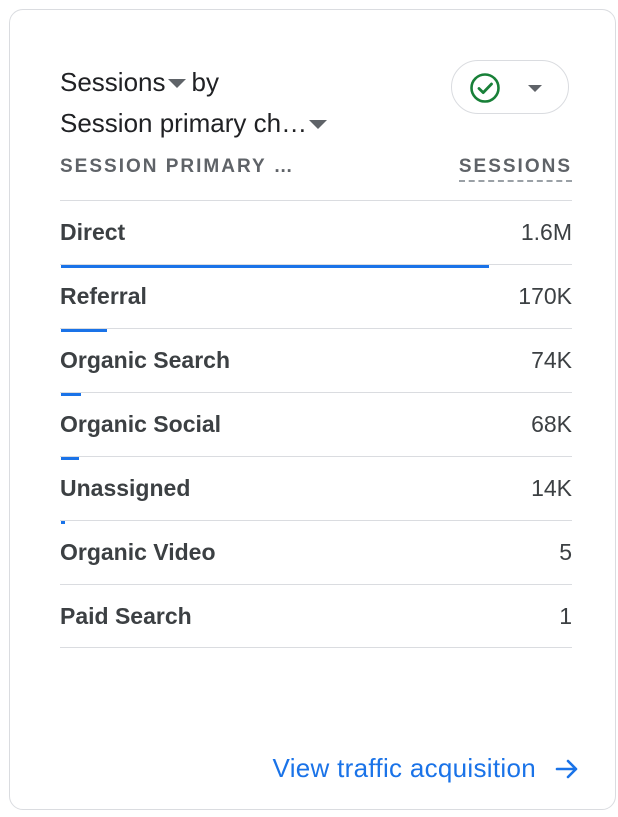  I want to click on table-row-organic-video: Organic Video 5, so click(316, 552).